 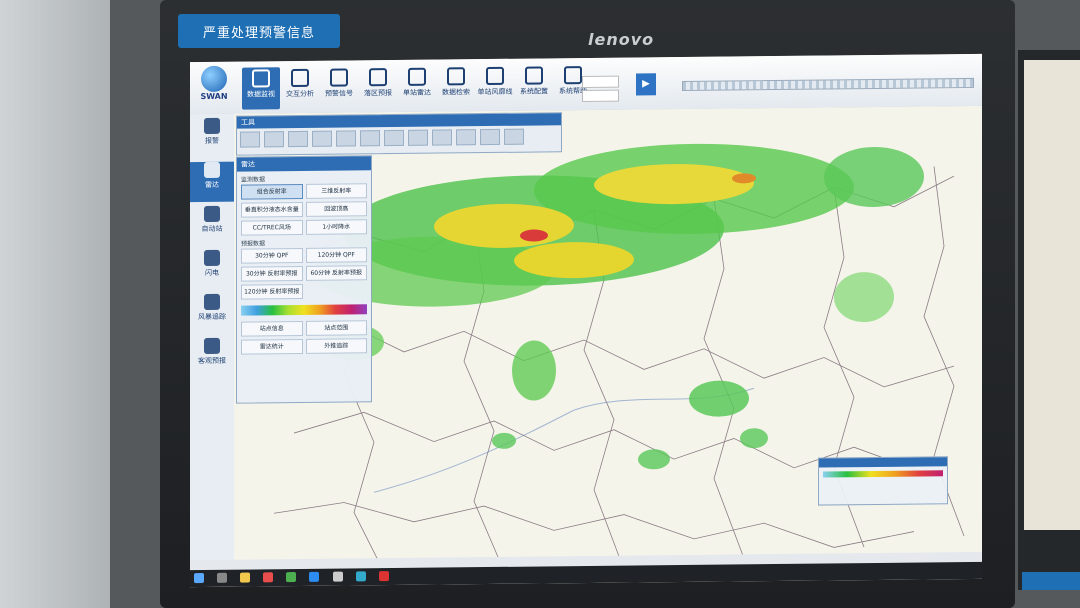 What do you see at coordinates (304, 310) in the screenshot?
I see `color-legend-bar` at bounding box center [304, 310].